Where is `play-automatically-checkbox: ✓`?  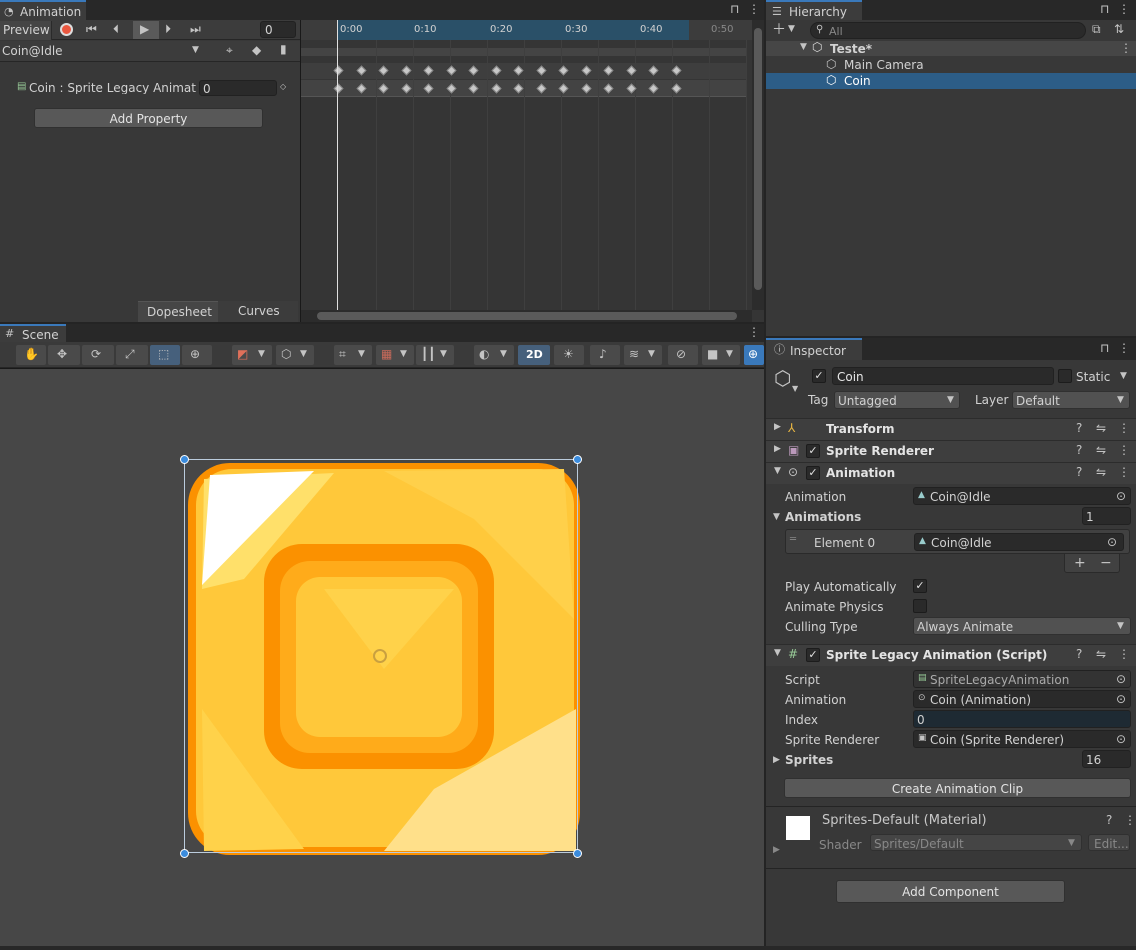 play-automatically-checkbox: ✓ is located at coordinates (920, 586).